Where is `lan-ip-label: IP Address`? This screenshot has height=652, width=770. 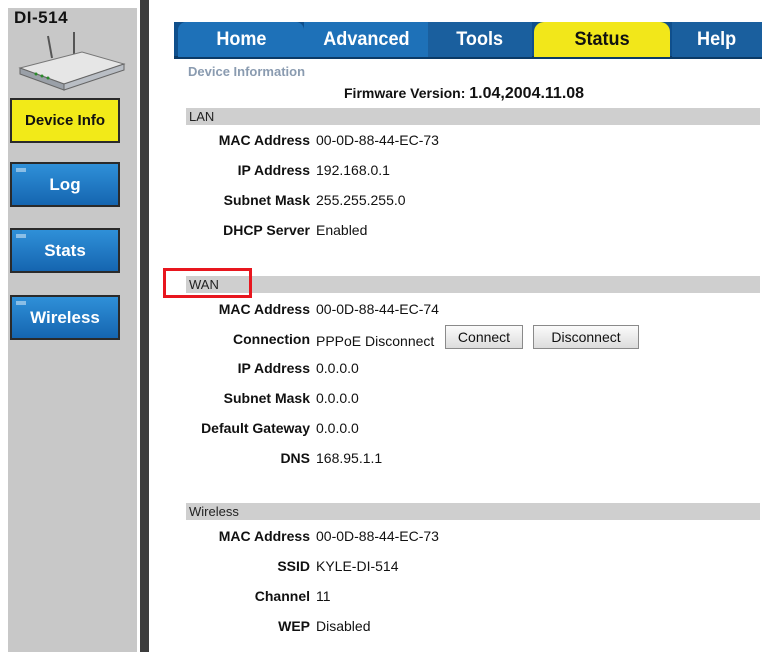 lan-ip-label: IP Address is located at coordinates (273, 170).